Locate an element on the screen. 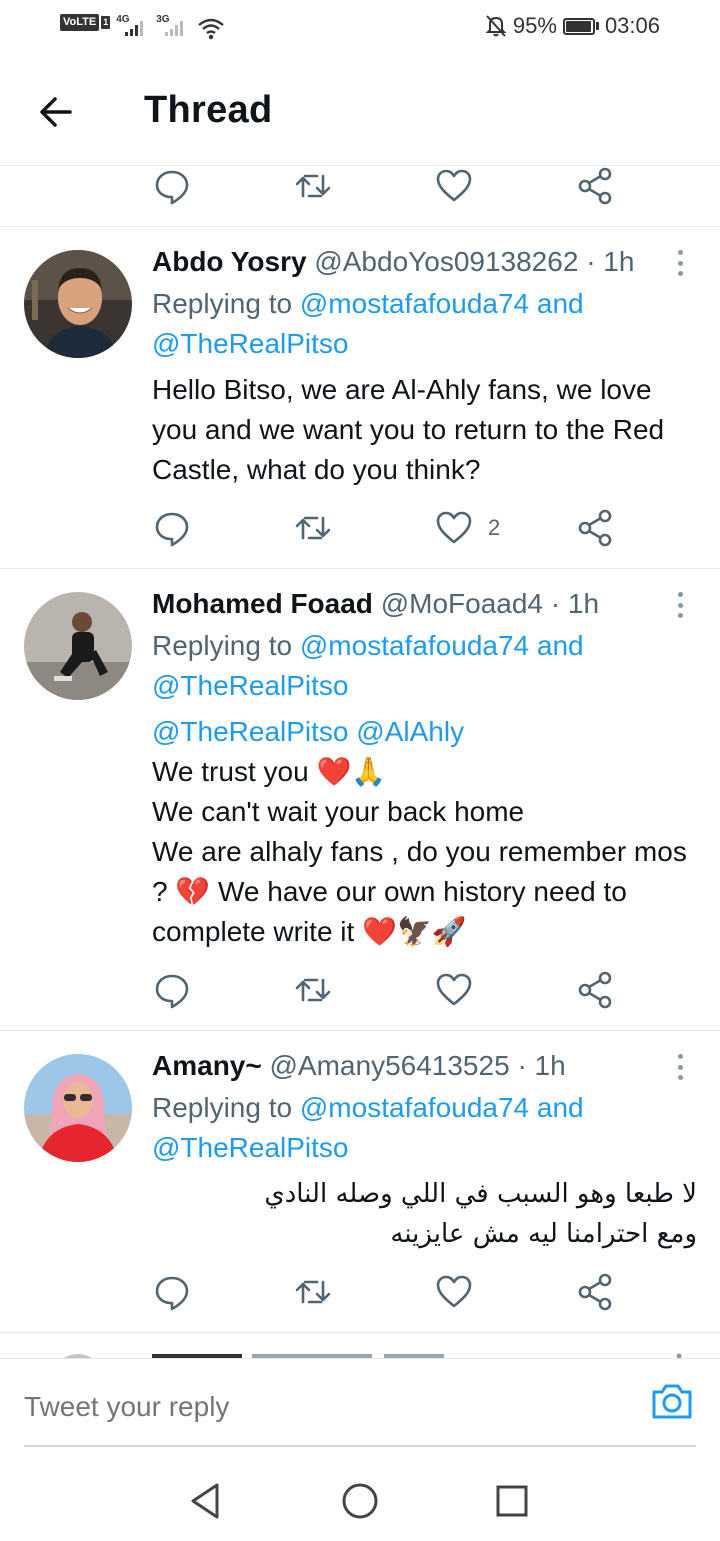 The height and width of the screenshot is (1541, 720). battery-percent: 95% is located at coordinates (534, 25).